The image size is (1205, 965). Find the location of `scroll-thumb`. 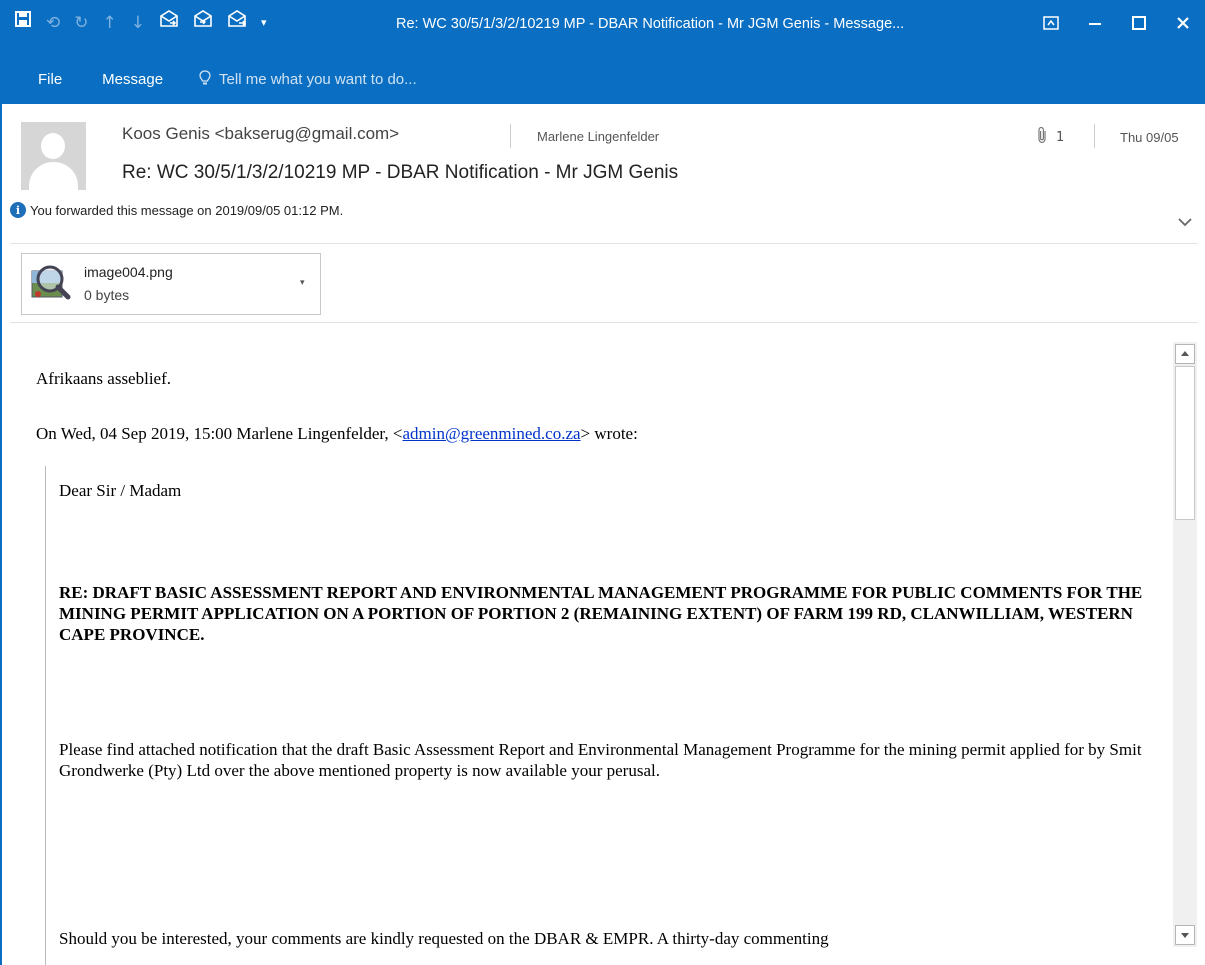

scroll-thumb is located at coordinates (1185, 443).